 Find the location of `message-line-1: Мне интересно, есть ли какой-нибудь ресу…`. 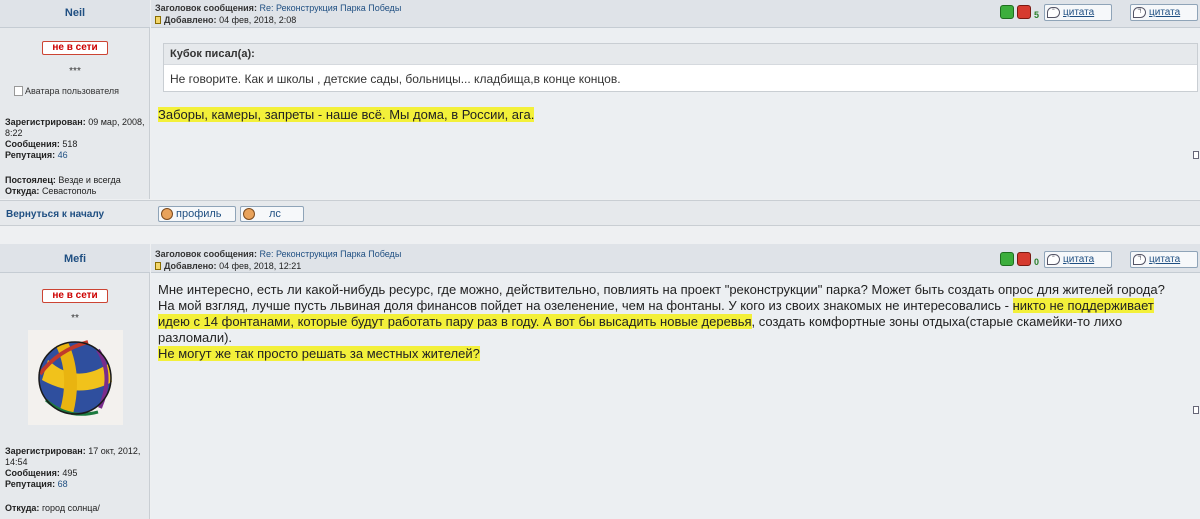

message-line-1: Мне интересно, есть ли какой-нибудь ресу… is located at coordinates (661, 289).